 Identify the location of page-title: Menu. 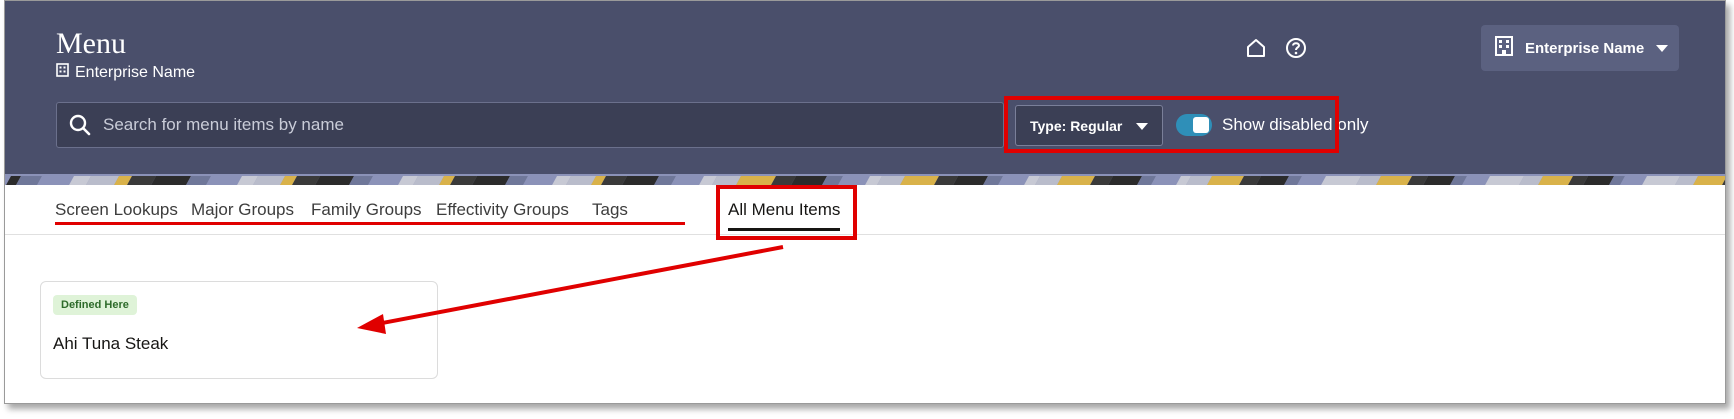
(91, 43).